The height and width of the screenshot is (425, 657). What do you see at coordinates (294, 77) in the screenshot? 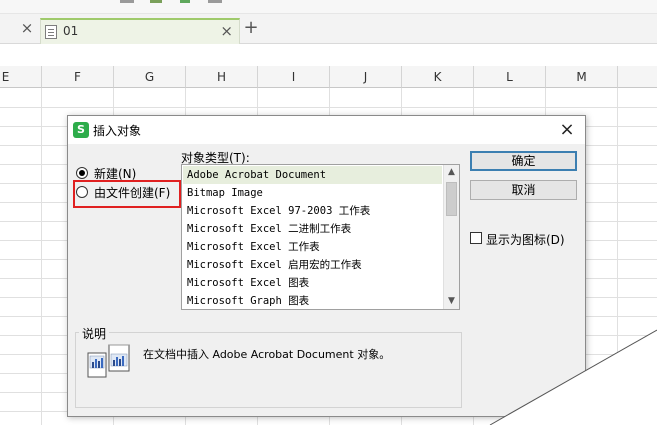
I see `column-header-i: I` at bounding box center [294, 77].